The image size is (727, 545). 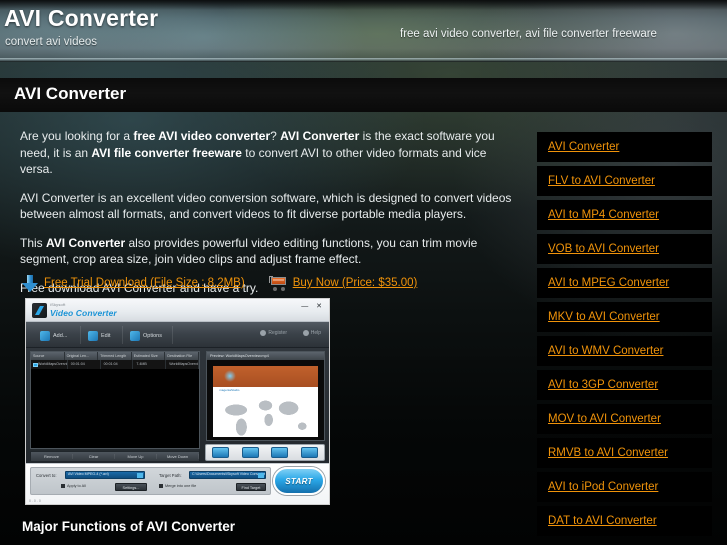 What do you see at coordinates (603, 249) in the screenshot?
I see `sidebar-link-3: VOB to AVI Converter` at bounding box center [603, 249].